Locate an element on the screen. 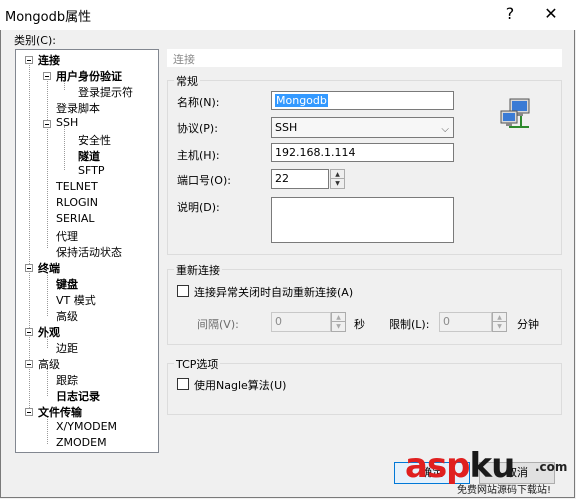 Image resolution: width=576 pixels, height=499 pixels. tree-node-keepalive: 保持活动状态 is located at coordinates (89, 252).